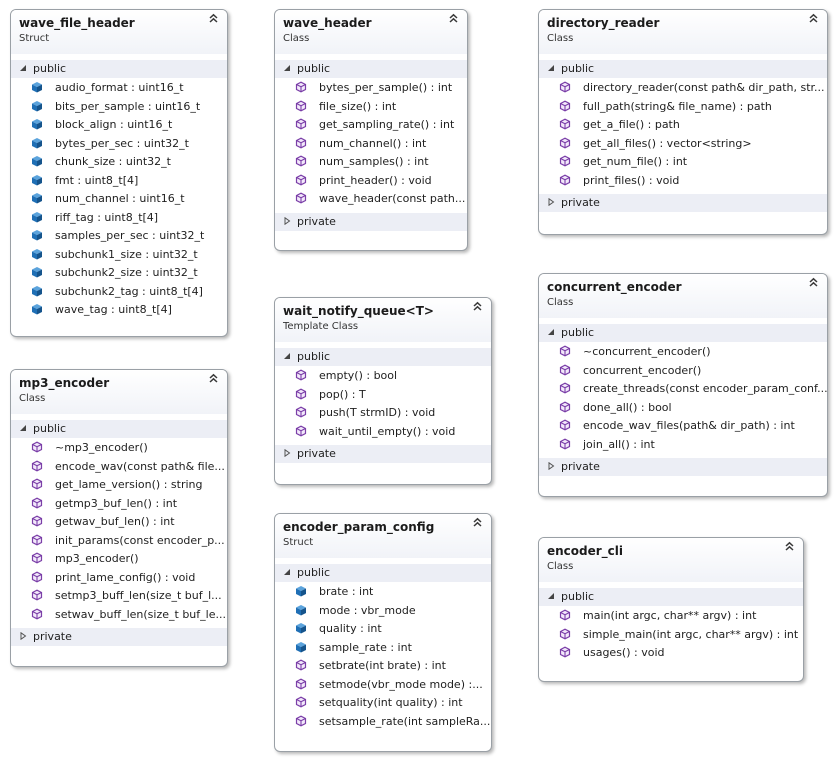  I want to click on class-header: mp3_encoder Class, so click(119, 392).